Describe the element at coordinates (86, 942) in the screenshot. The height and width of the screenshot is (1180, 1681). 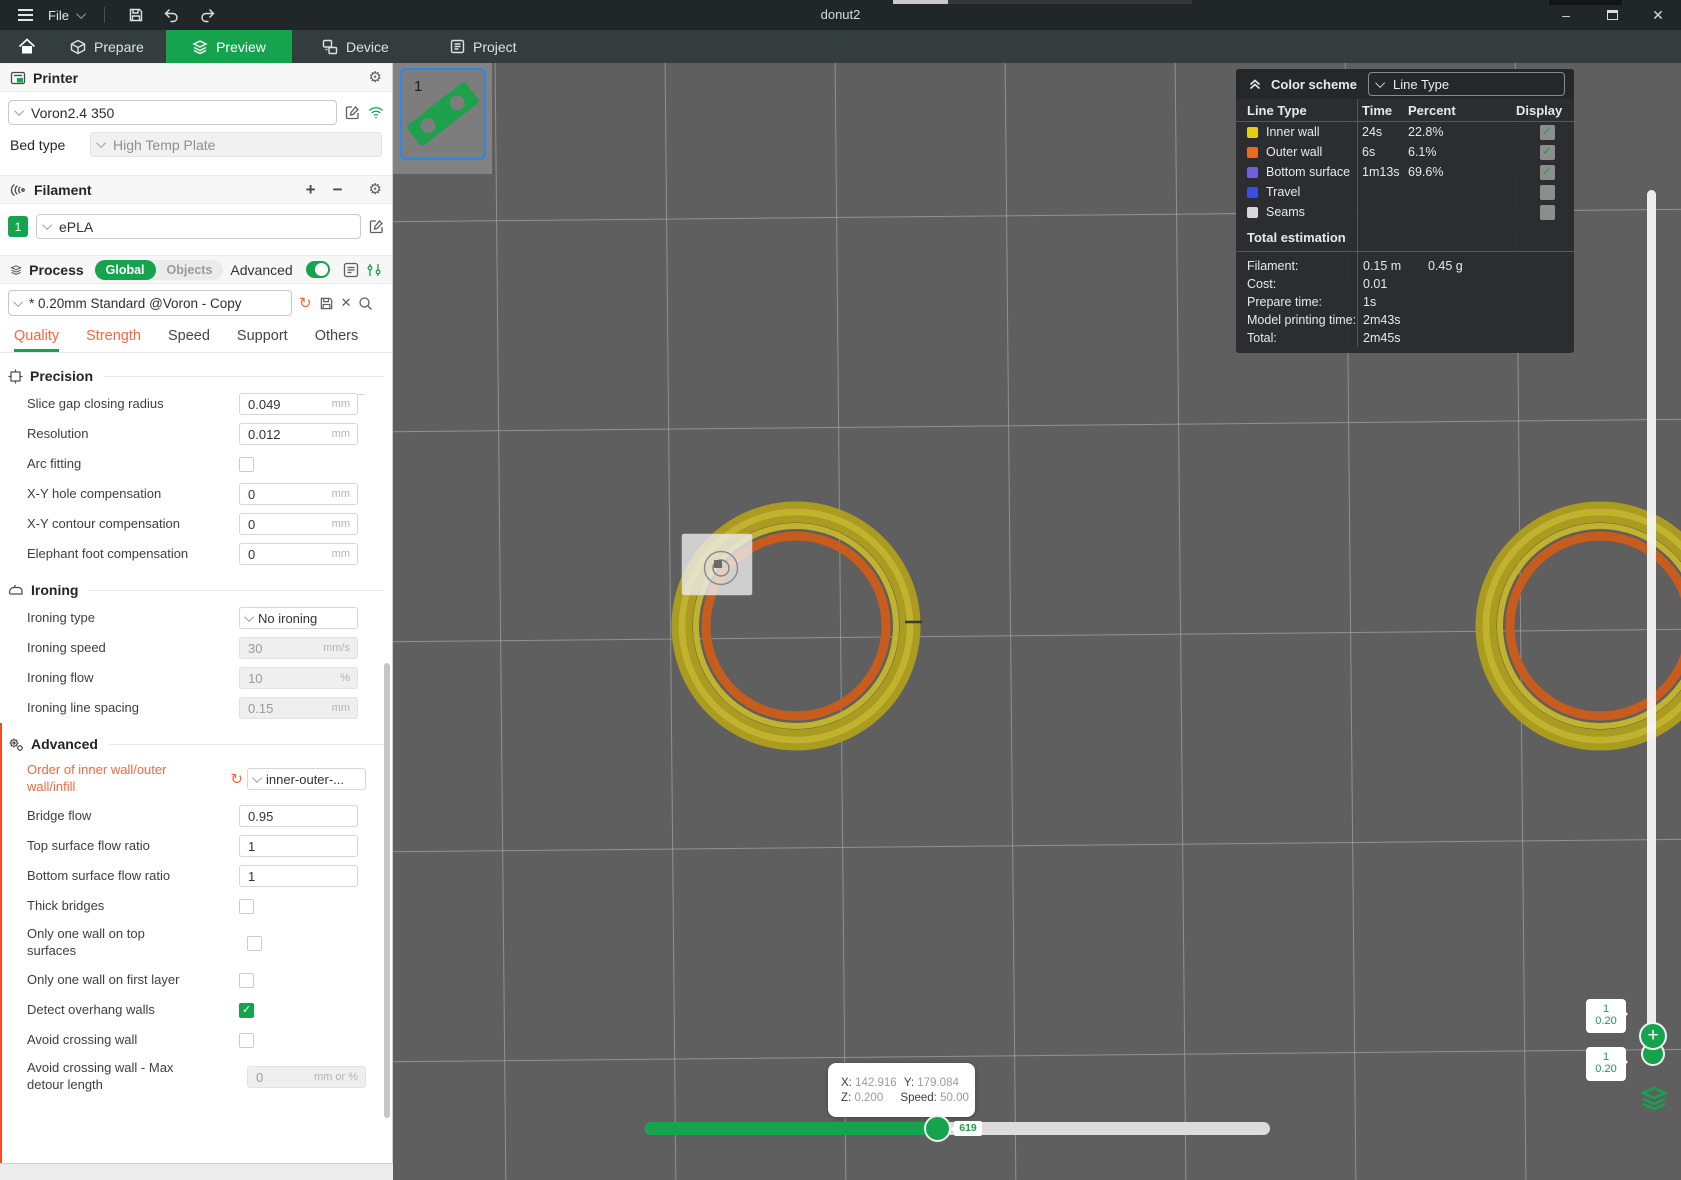
I see `setting-label: Only one wall on top surfaces` at that location.